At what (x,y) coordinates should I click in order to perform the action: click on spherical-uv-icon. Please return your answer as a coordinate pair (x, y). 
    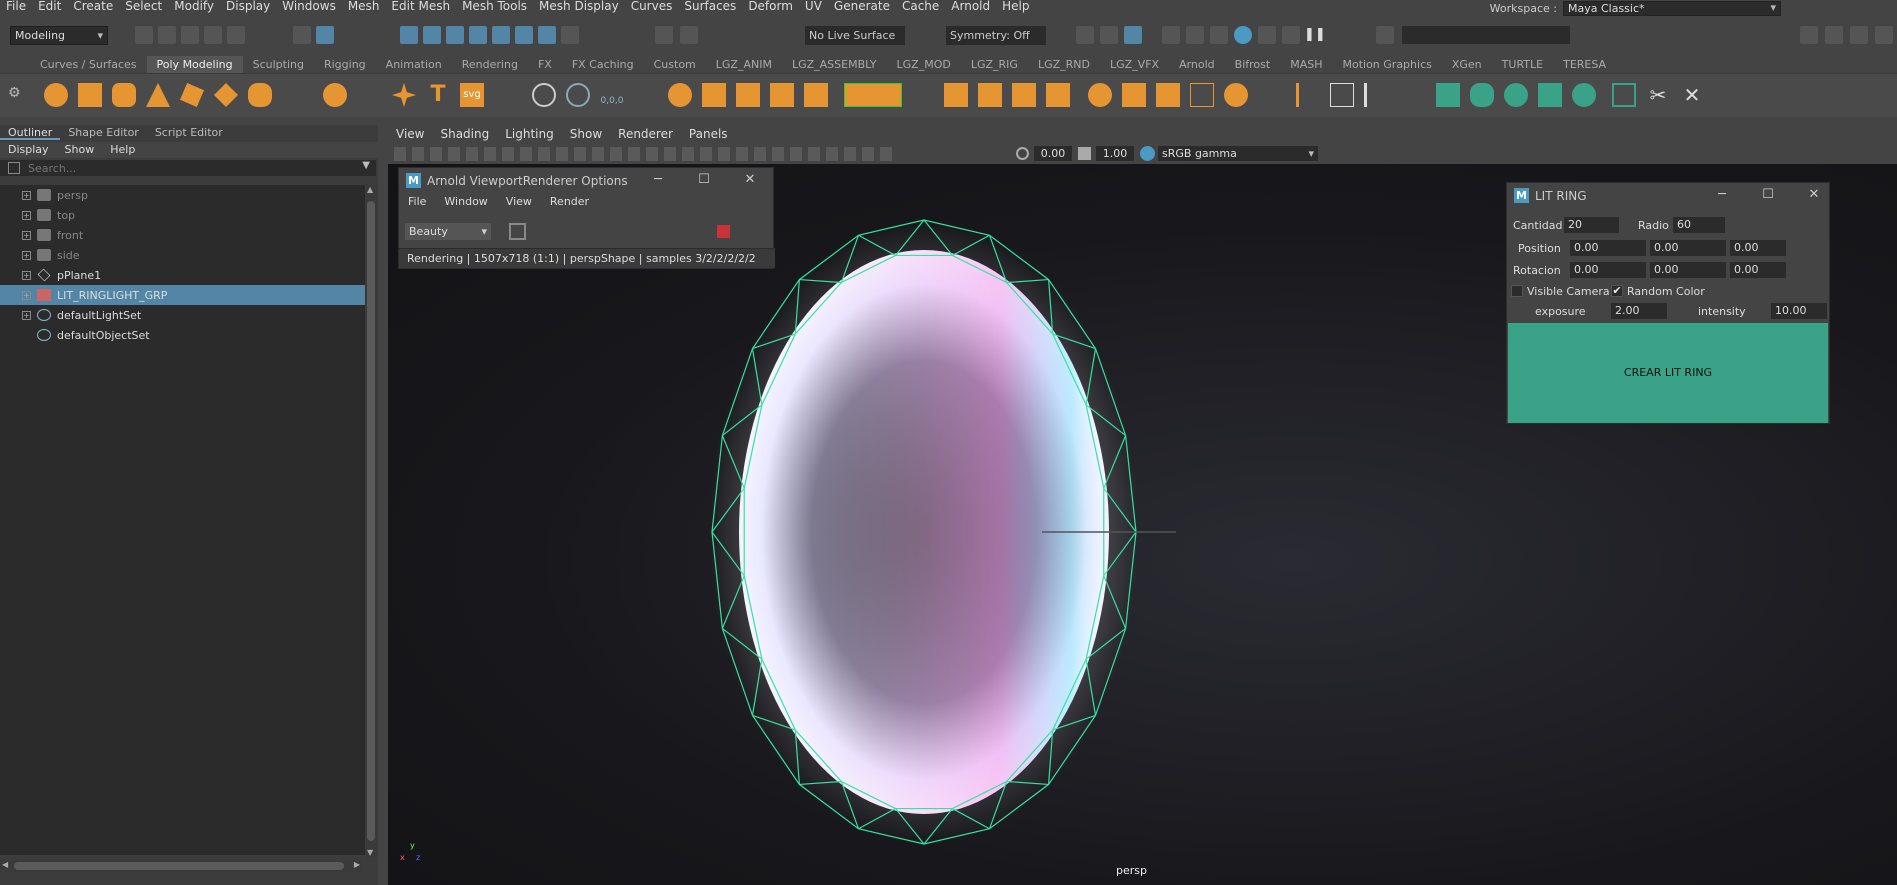
    Looking at the image, I should click on (1516, 95).